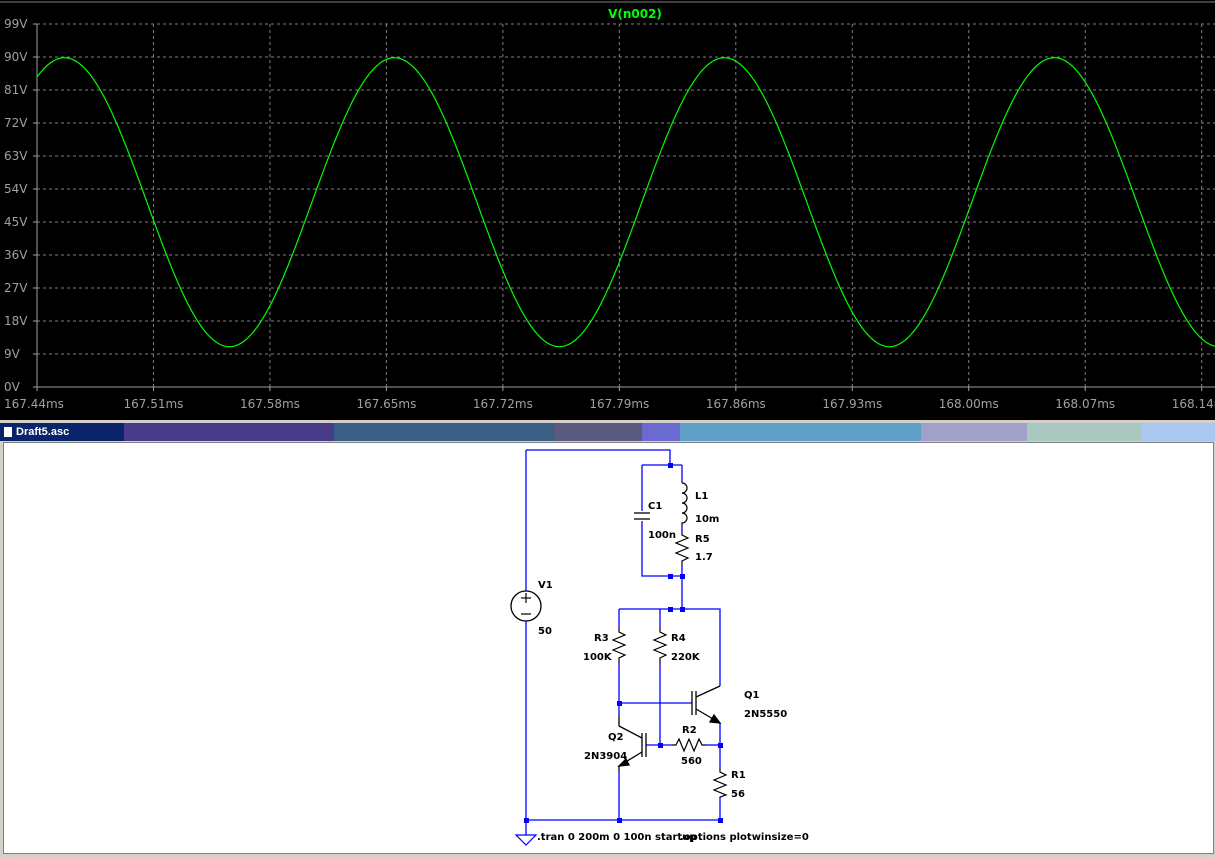 This screenshot has height=857, width=1215. Describe the element at coordinates (682, 548) in the screenshot. I see `resistor-r5` at that location.